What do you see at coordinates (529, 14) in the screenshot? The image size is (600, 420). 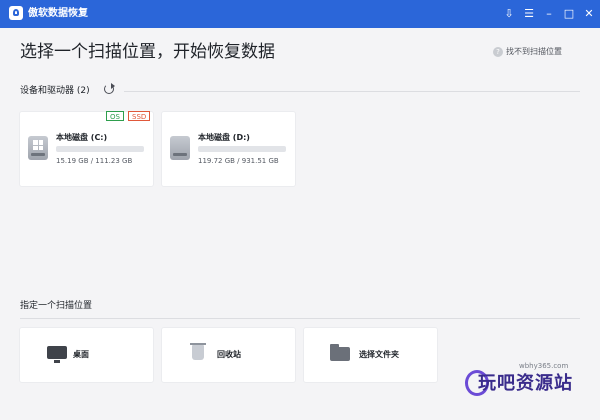 I see `menu-icon: ☰` at bounding box center [529, 14].